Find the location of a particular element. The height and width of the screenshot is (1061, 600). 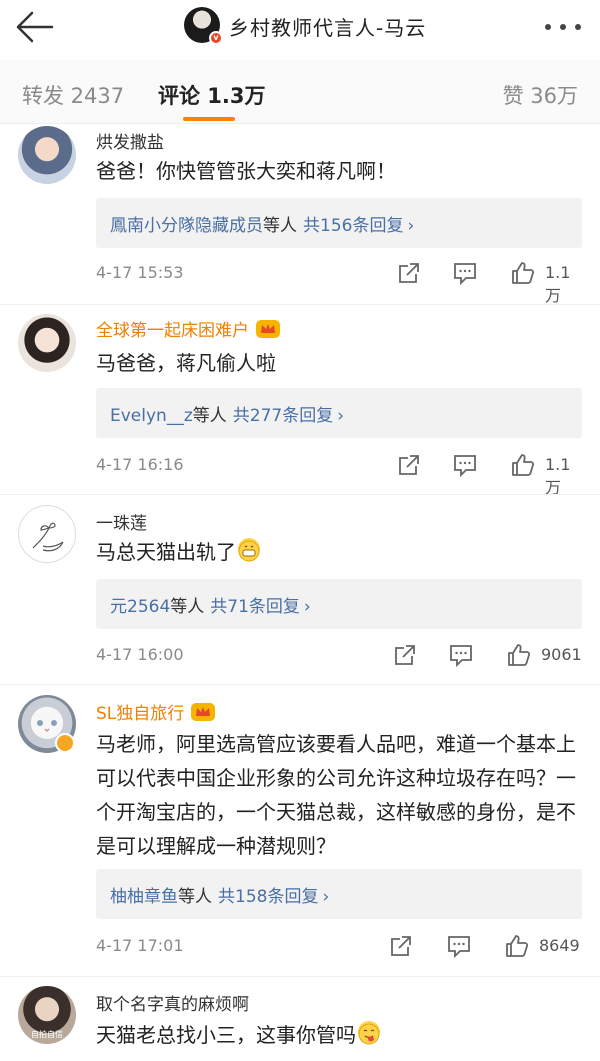

comment-author: 全球第一起床困难户 is located at coordinates (188, 328).